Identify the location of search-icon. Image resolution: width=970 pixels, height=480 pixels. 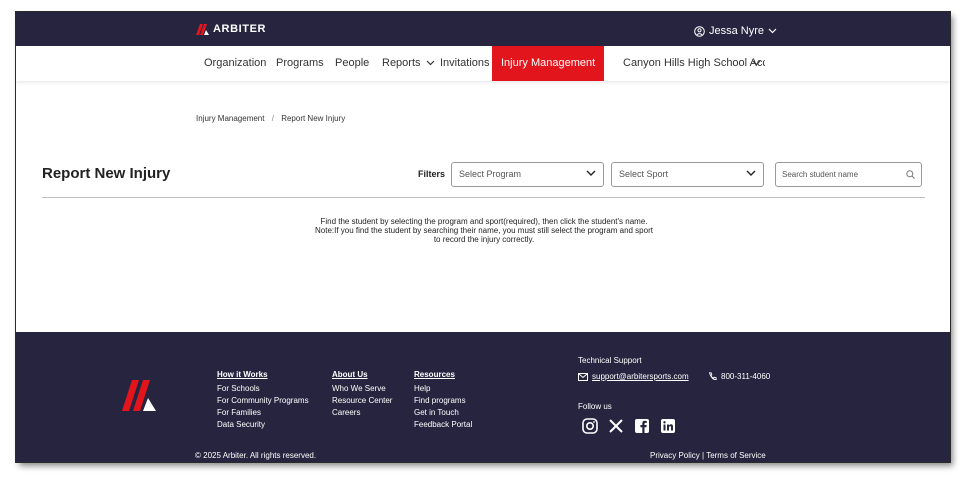
(910, 174).